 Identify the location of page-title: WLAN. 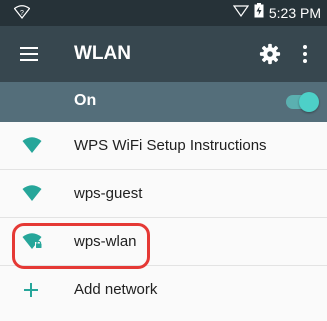
(102, 53).